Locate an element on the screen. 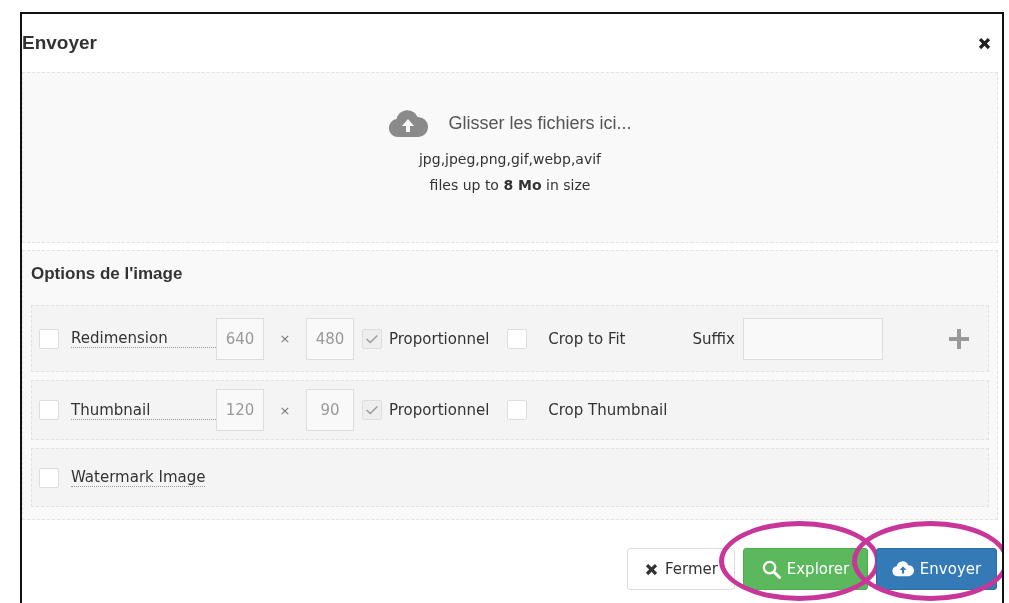 This screenshot has height=603, width=1009. width-field: 120 is located at coordinates (240, 410).